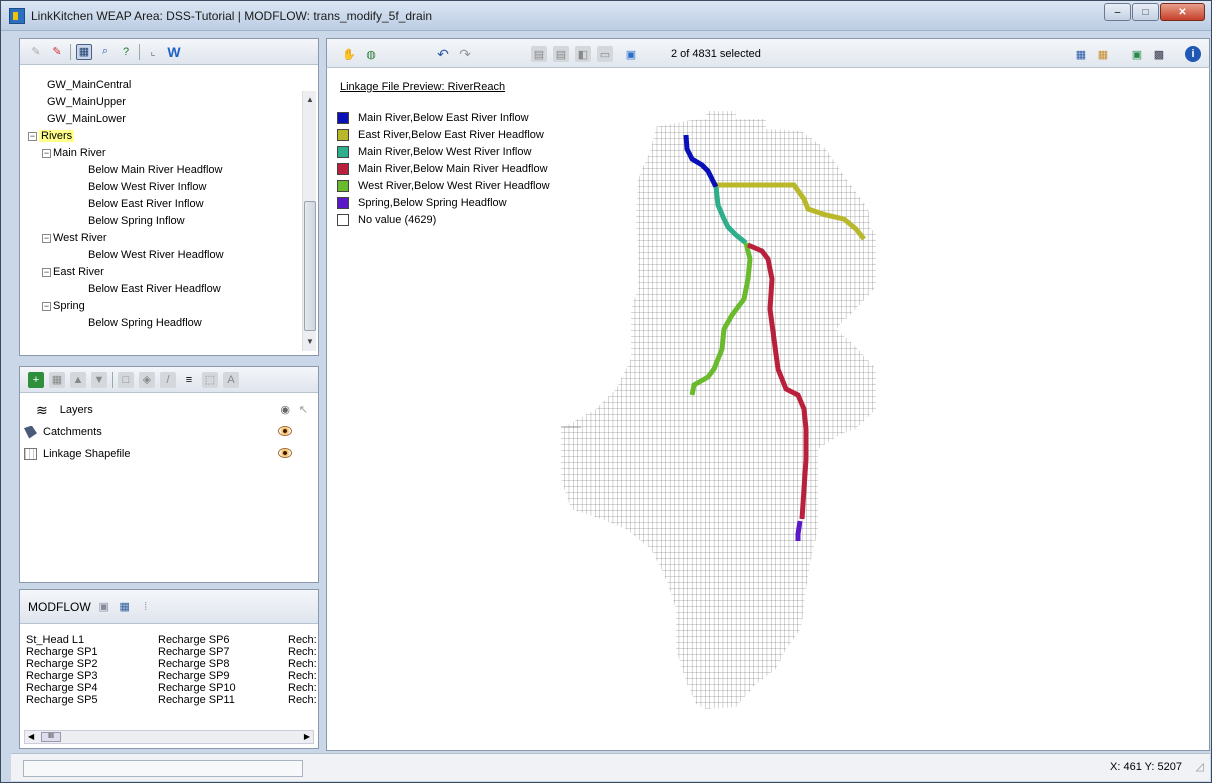 This screenshot has height=783, width=1212. What do you see at coordinates (210, 379) in the screenshot?
I see `select-icon: ⬚` at bounding box center [210, 379].